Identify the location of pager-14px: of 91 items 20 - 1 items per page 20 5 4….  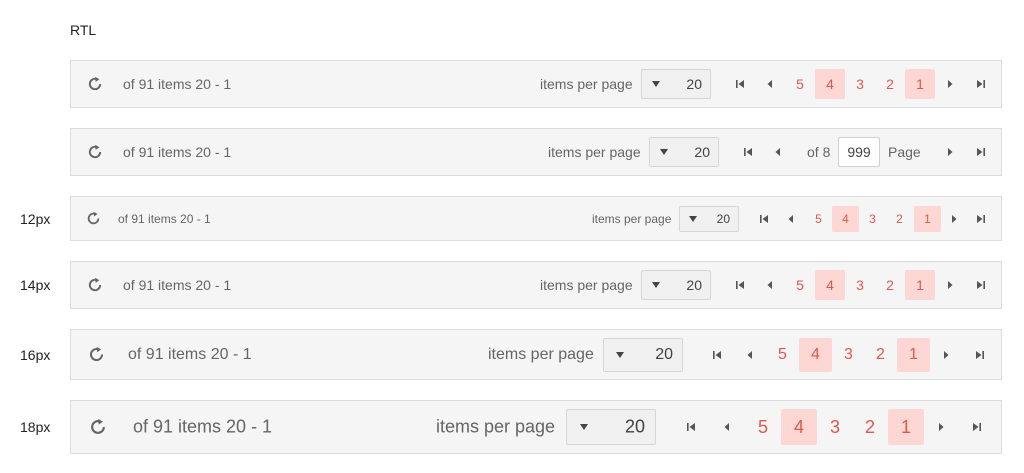
(536, 285).